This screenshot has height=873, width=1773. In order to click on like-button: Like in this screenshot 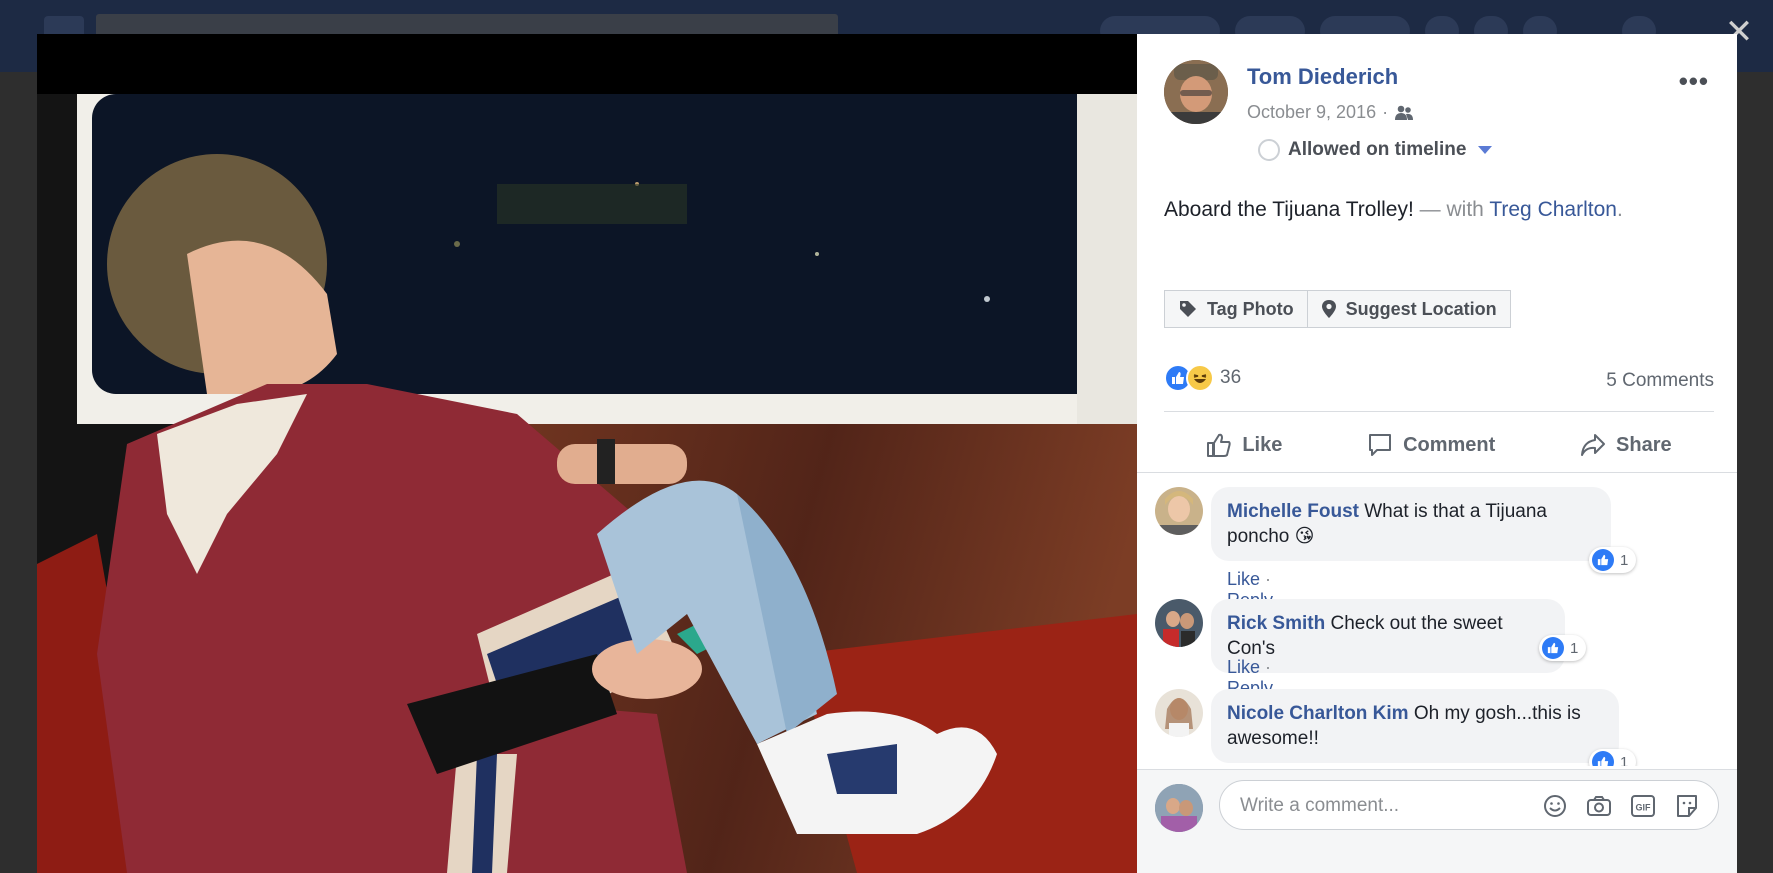, I will do `click(1244, 445)`.